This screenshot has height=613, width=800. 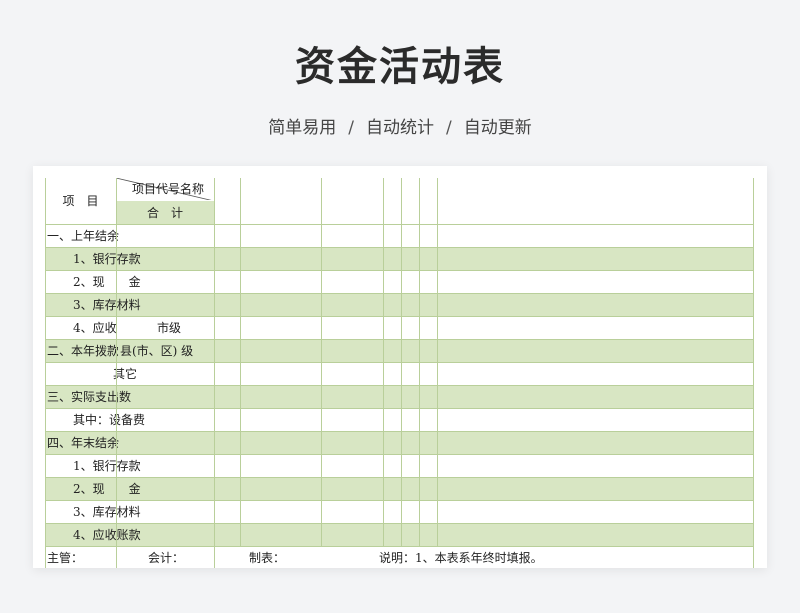 I want to click on row-label: 一、上年结余, so click(x=83, y=236).